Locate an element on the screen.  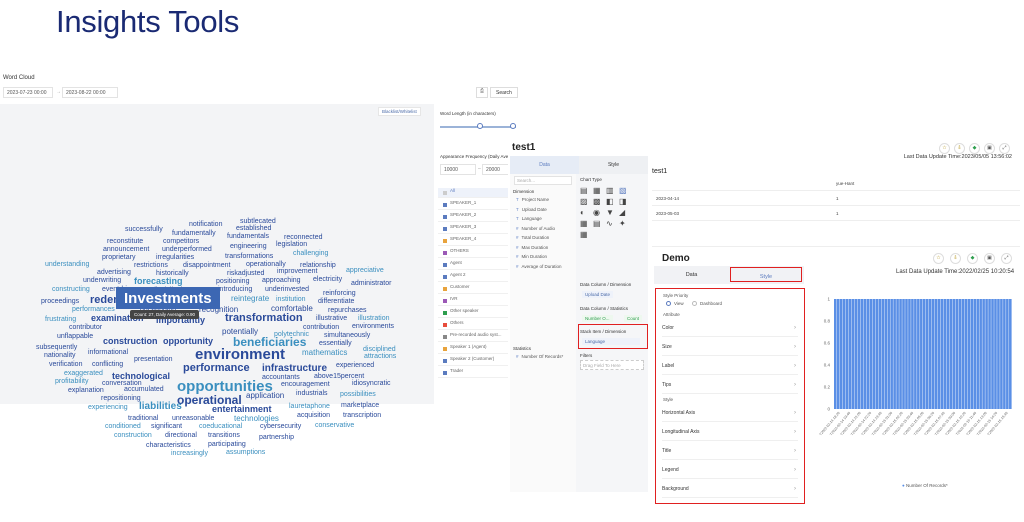
date-end-input: 2023-08-22 00:00 is located at coordinates (90, 92).